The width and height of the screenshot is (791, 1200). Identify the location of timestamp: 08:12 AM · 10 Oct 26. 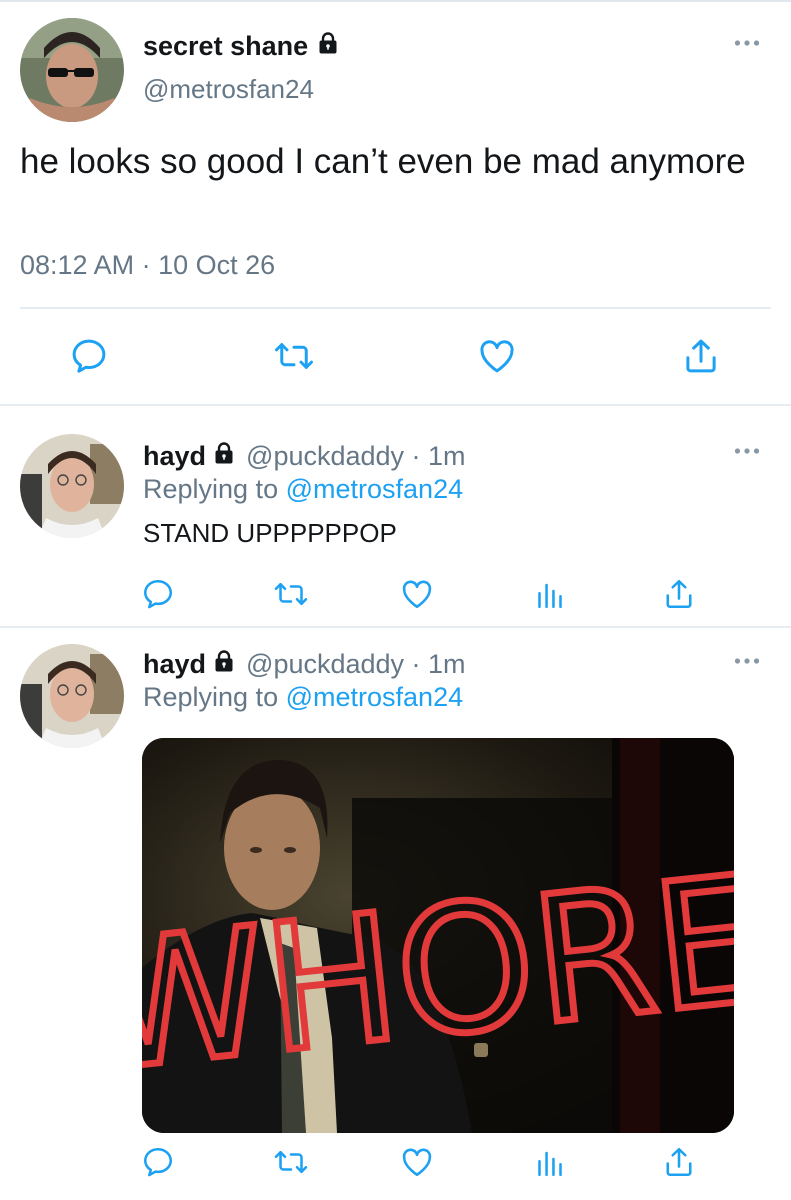
(147, 265).